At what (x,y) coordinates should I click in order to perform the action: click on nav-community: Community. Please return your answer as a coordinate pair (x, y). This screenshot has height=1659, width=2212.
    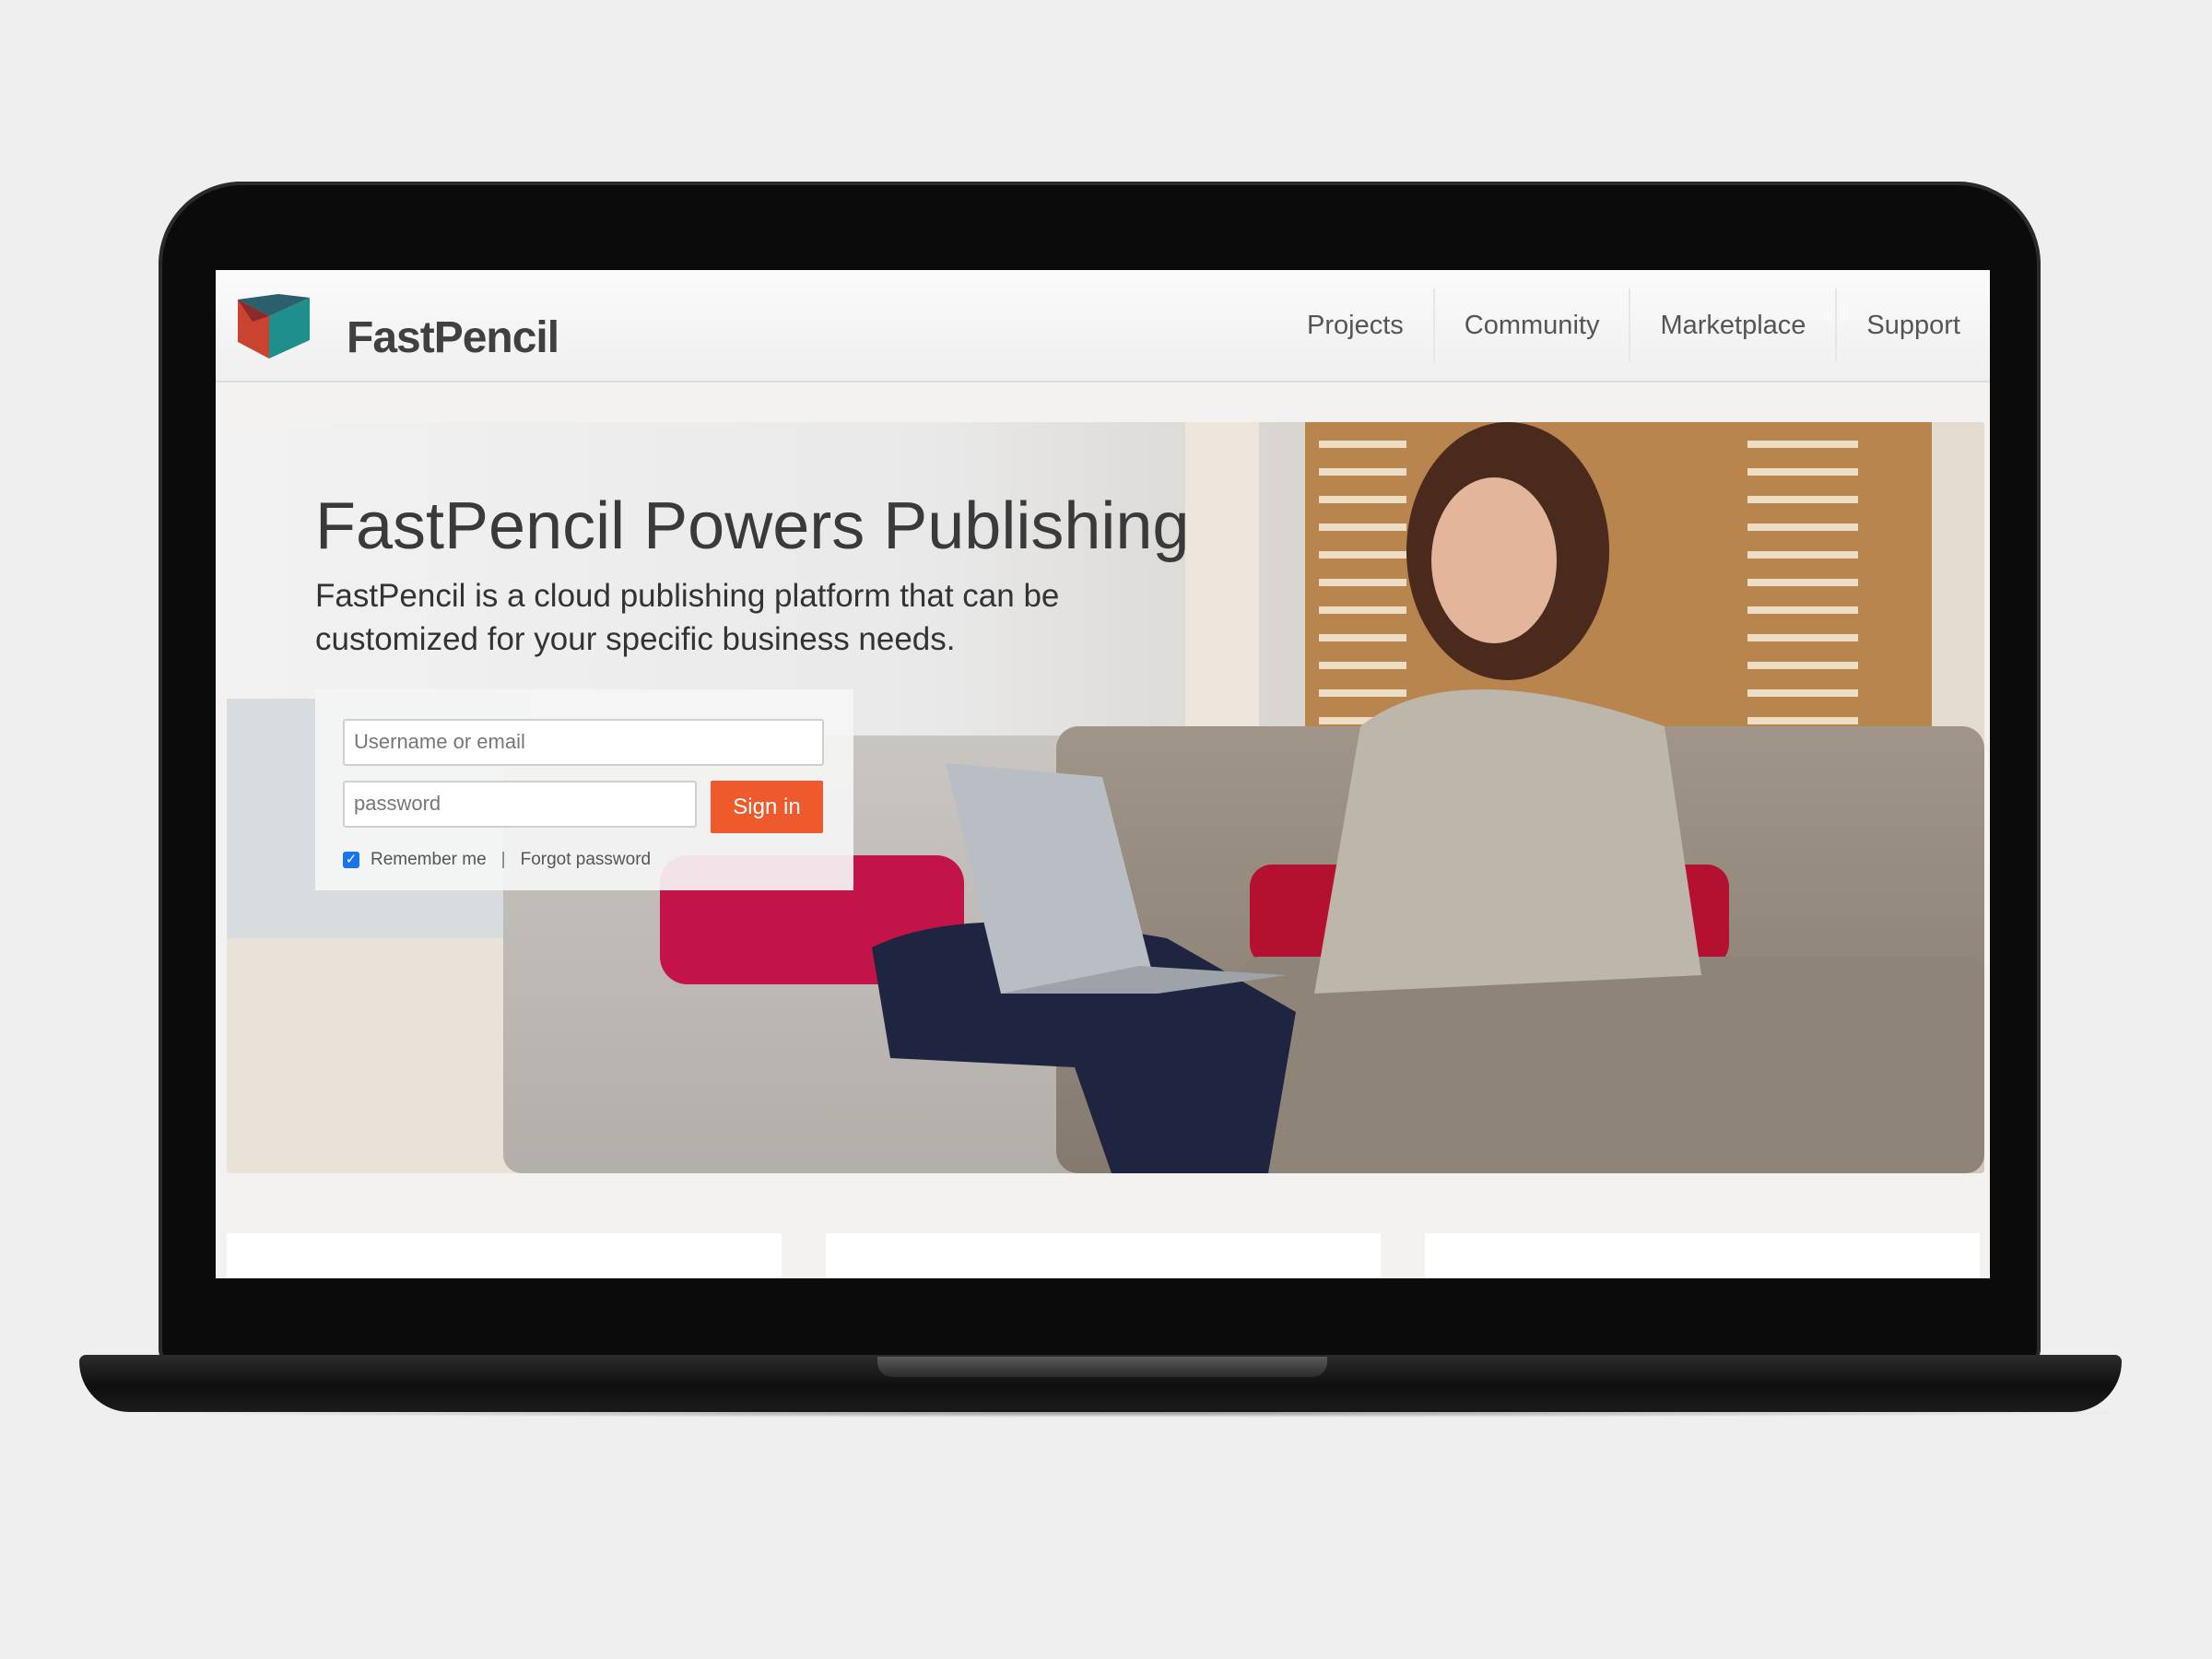
    Looking at the image, I should click on (1531, 325).